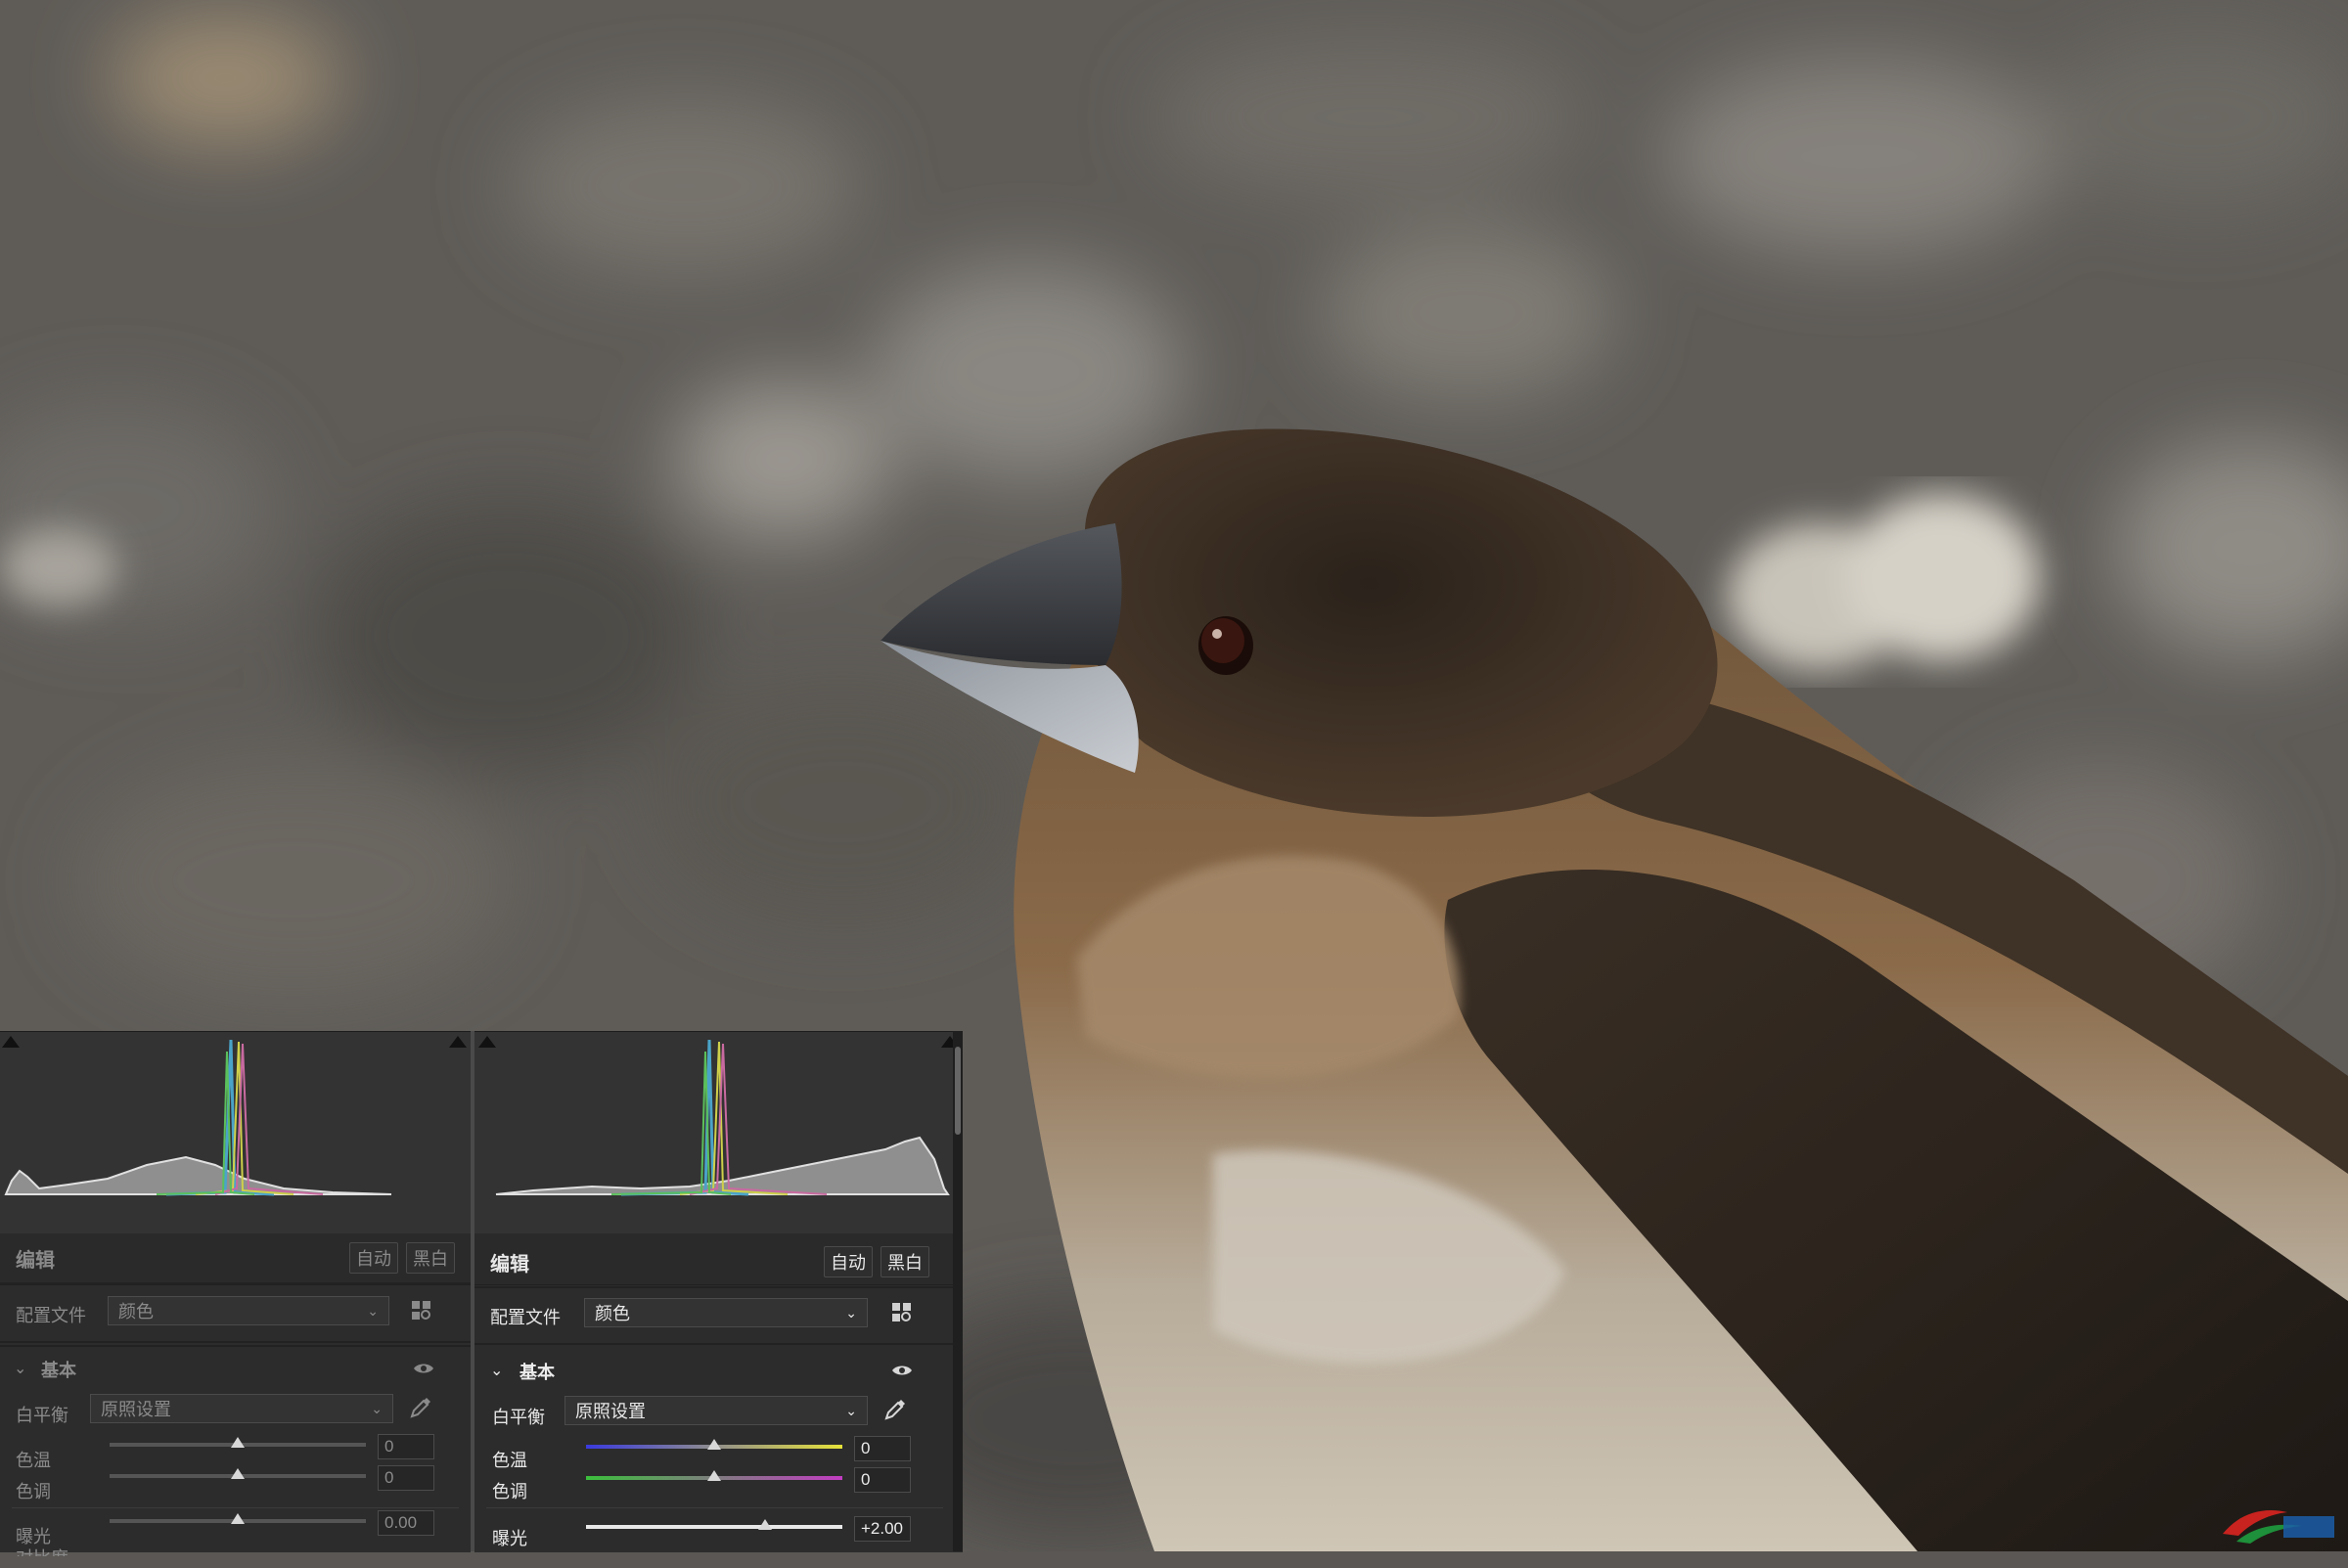 The image size is (2348, 1568). What do you see at coordinates (509, 1538) in the screenshot?
I see `exposure-label: 曝光` at bounding box center [509, 1538].